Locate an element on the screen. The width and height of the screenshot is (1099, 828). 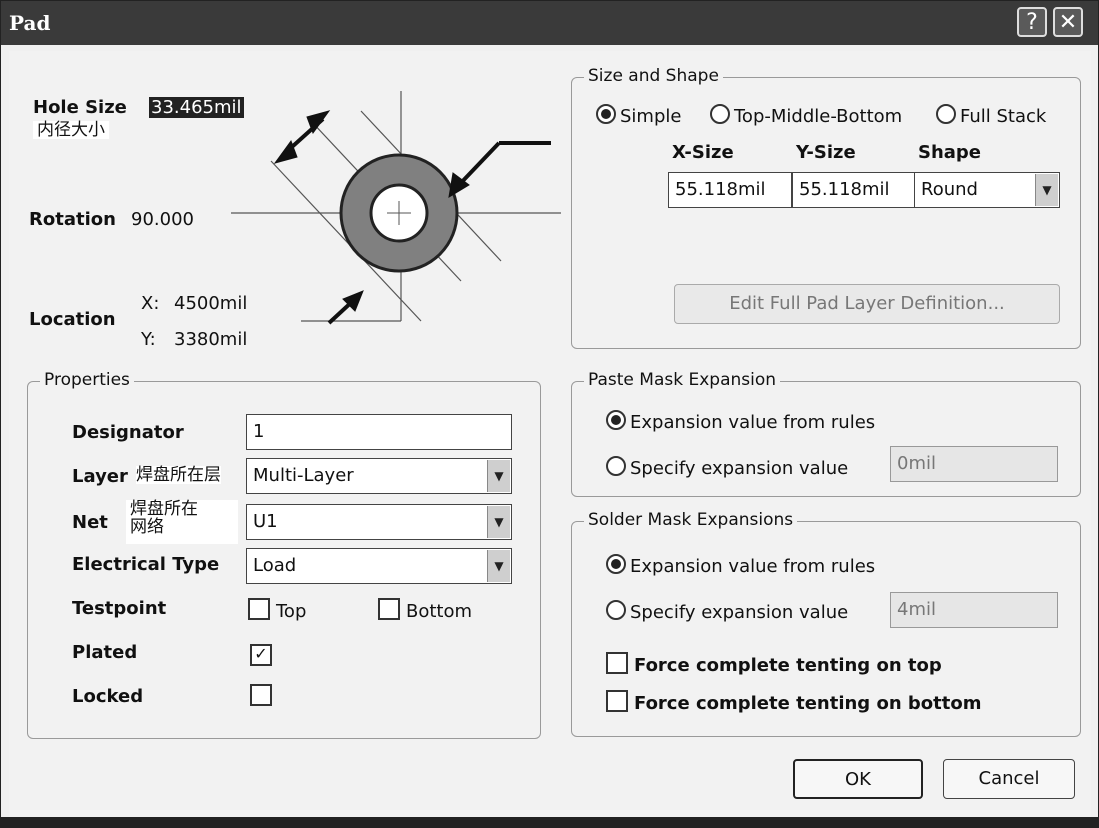
tenting-bottom-checkbox: Force complete tenting on bottom is located at coordinates (793, 702).